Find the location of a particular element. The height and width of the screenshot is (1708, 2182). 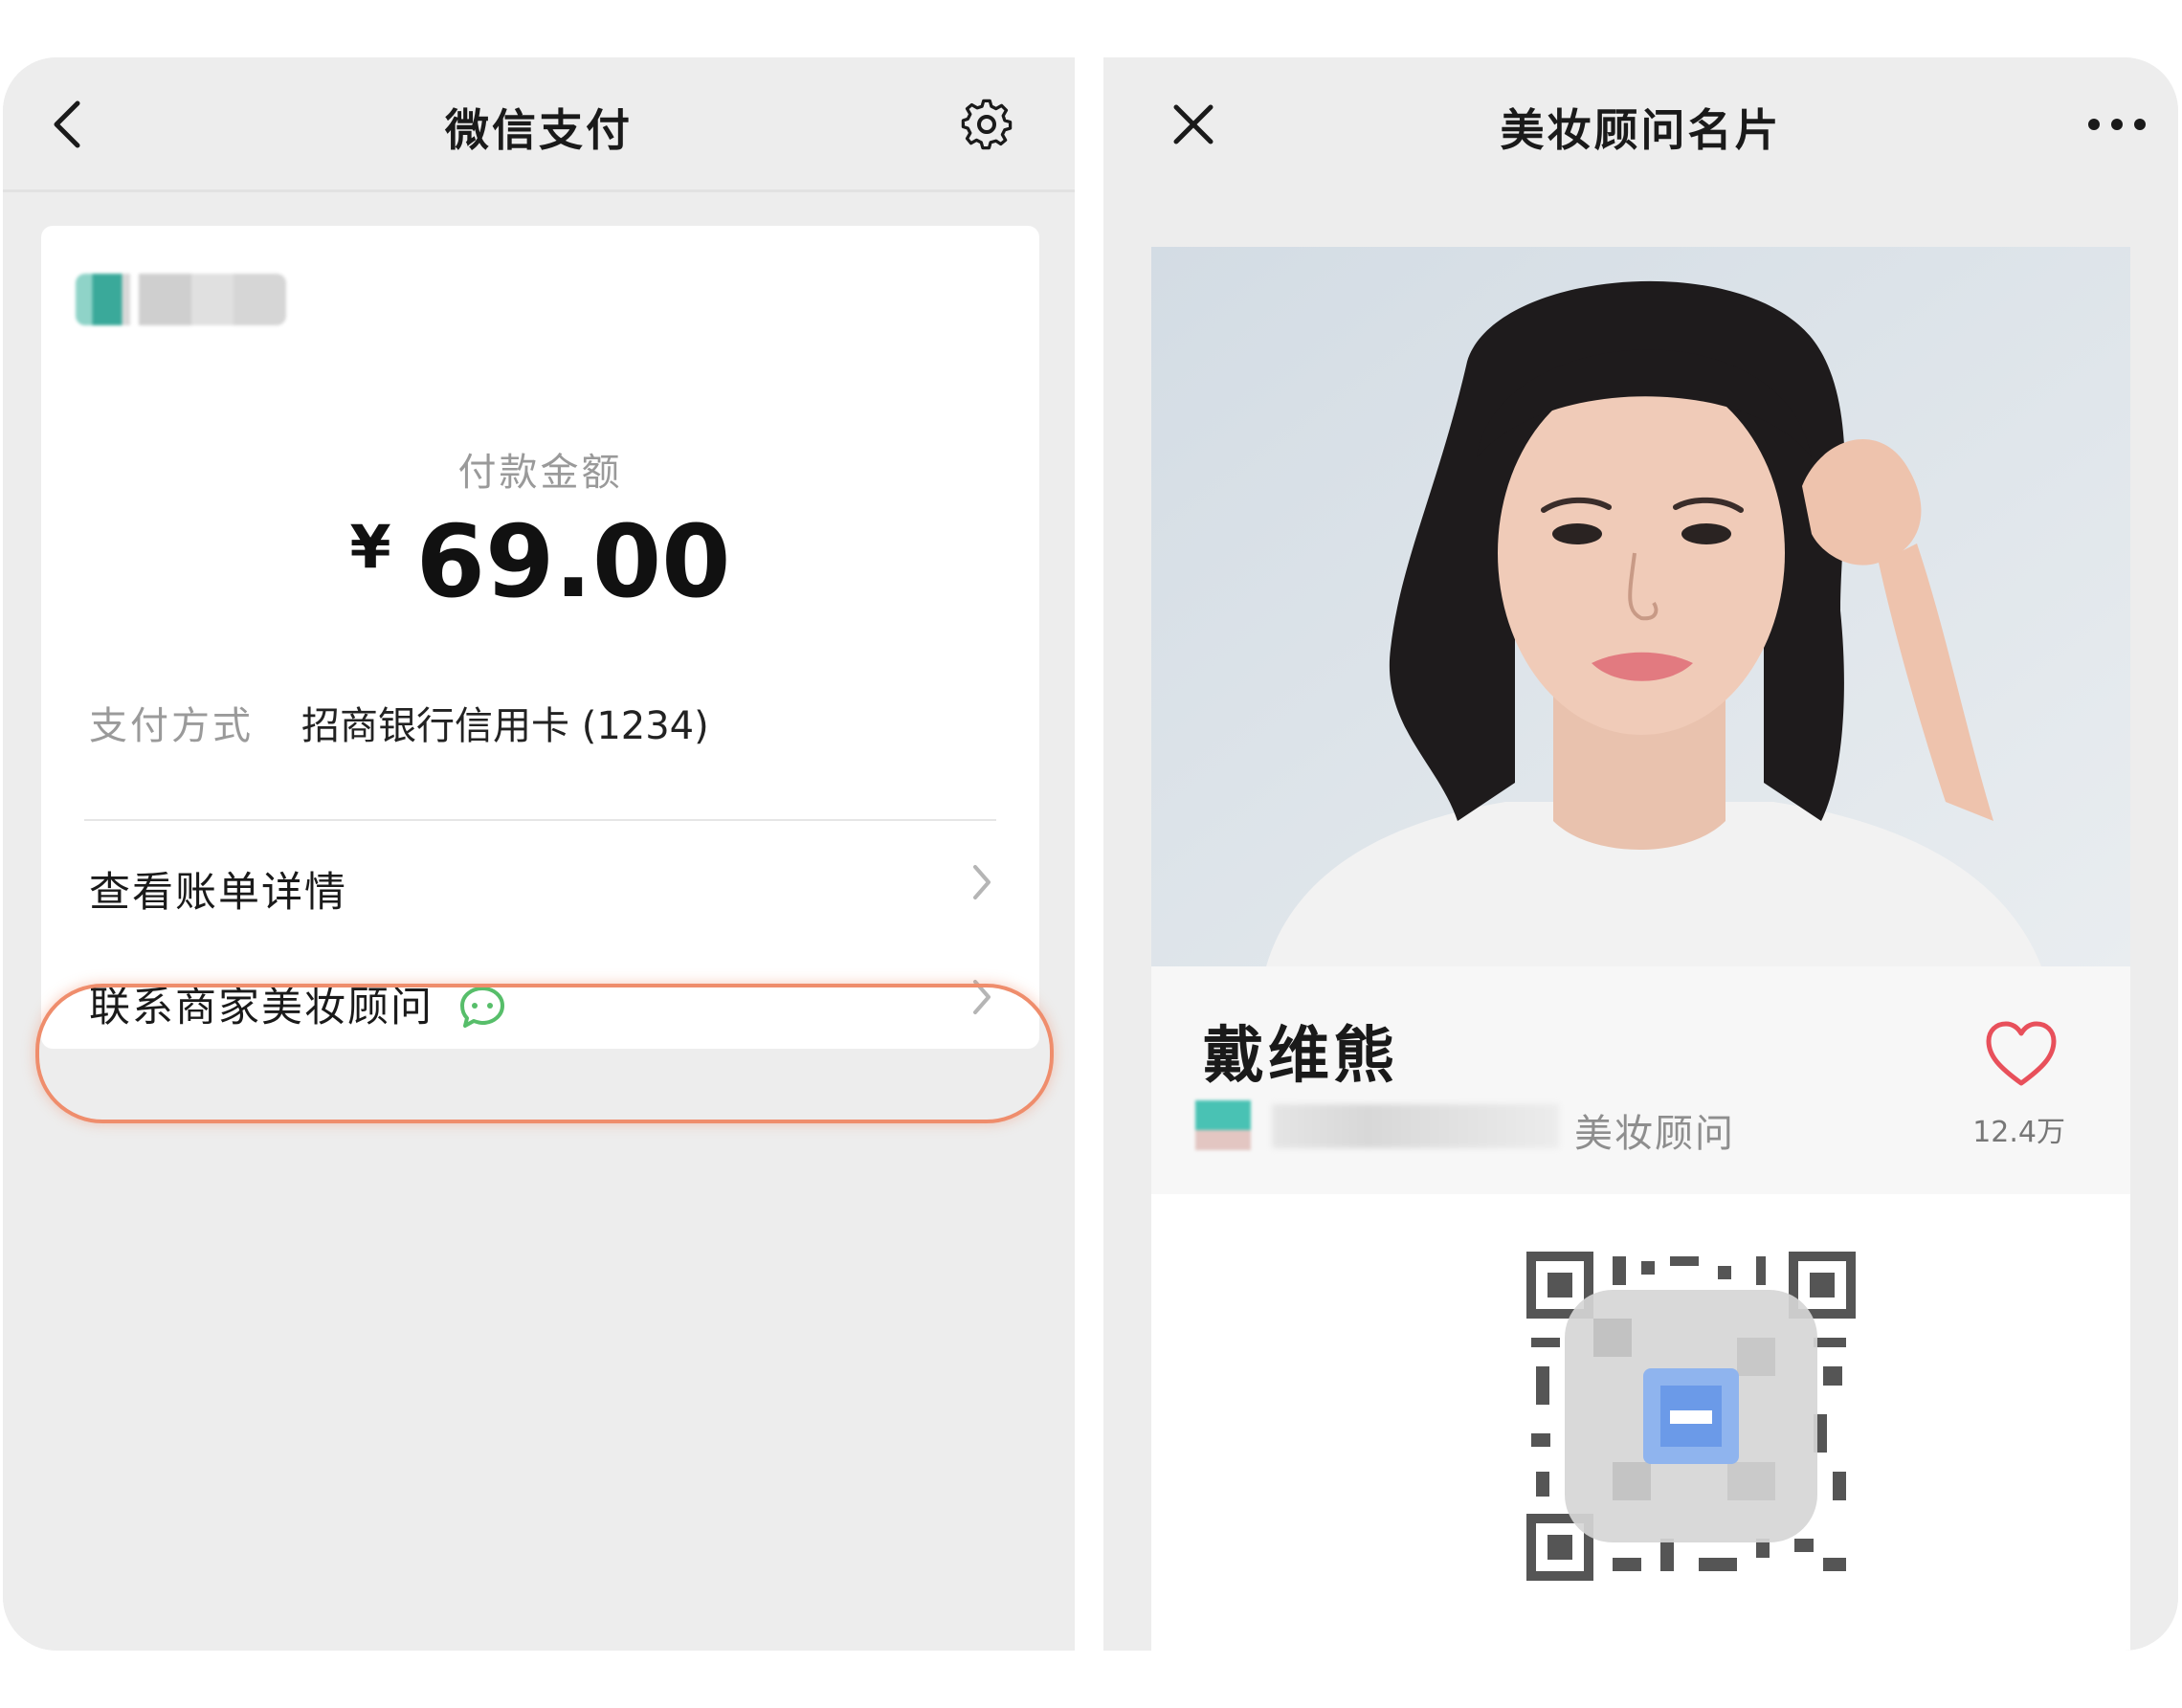

amount-value: 69.00 is located at coordinates (573, 562).